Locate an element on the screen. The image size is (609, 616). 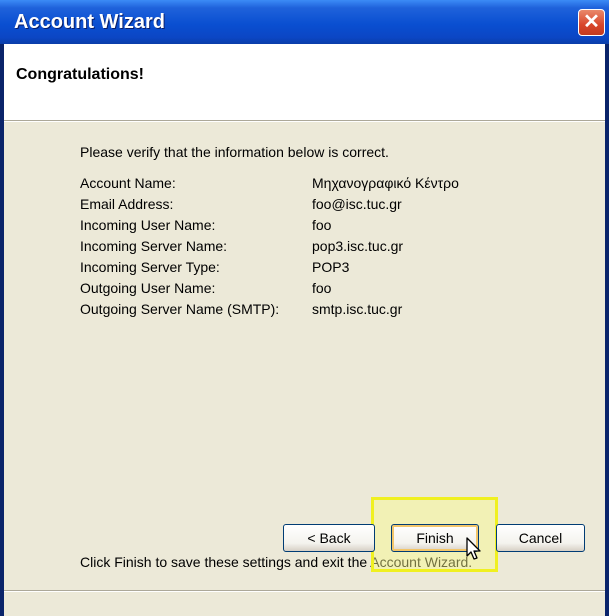
row-label: Outgoing User Name: is located at coordinates (148, 287).